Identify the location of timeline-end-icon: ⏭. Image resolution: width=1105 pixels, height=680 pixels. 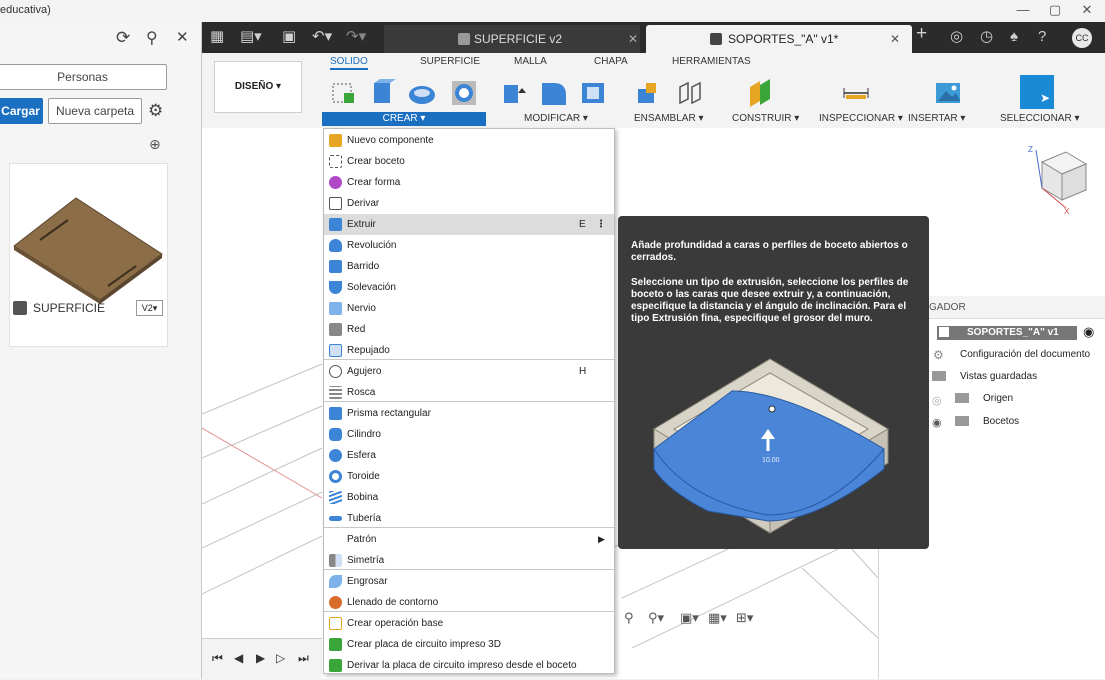
(303, 658).